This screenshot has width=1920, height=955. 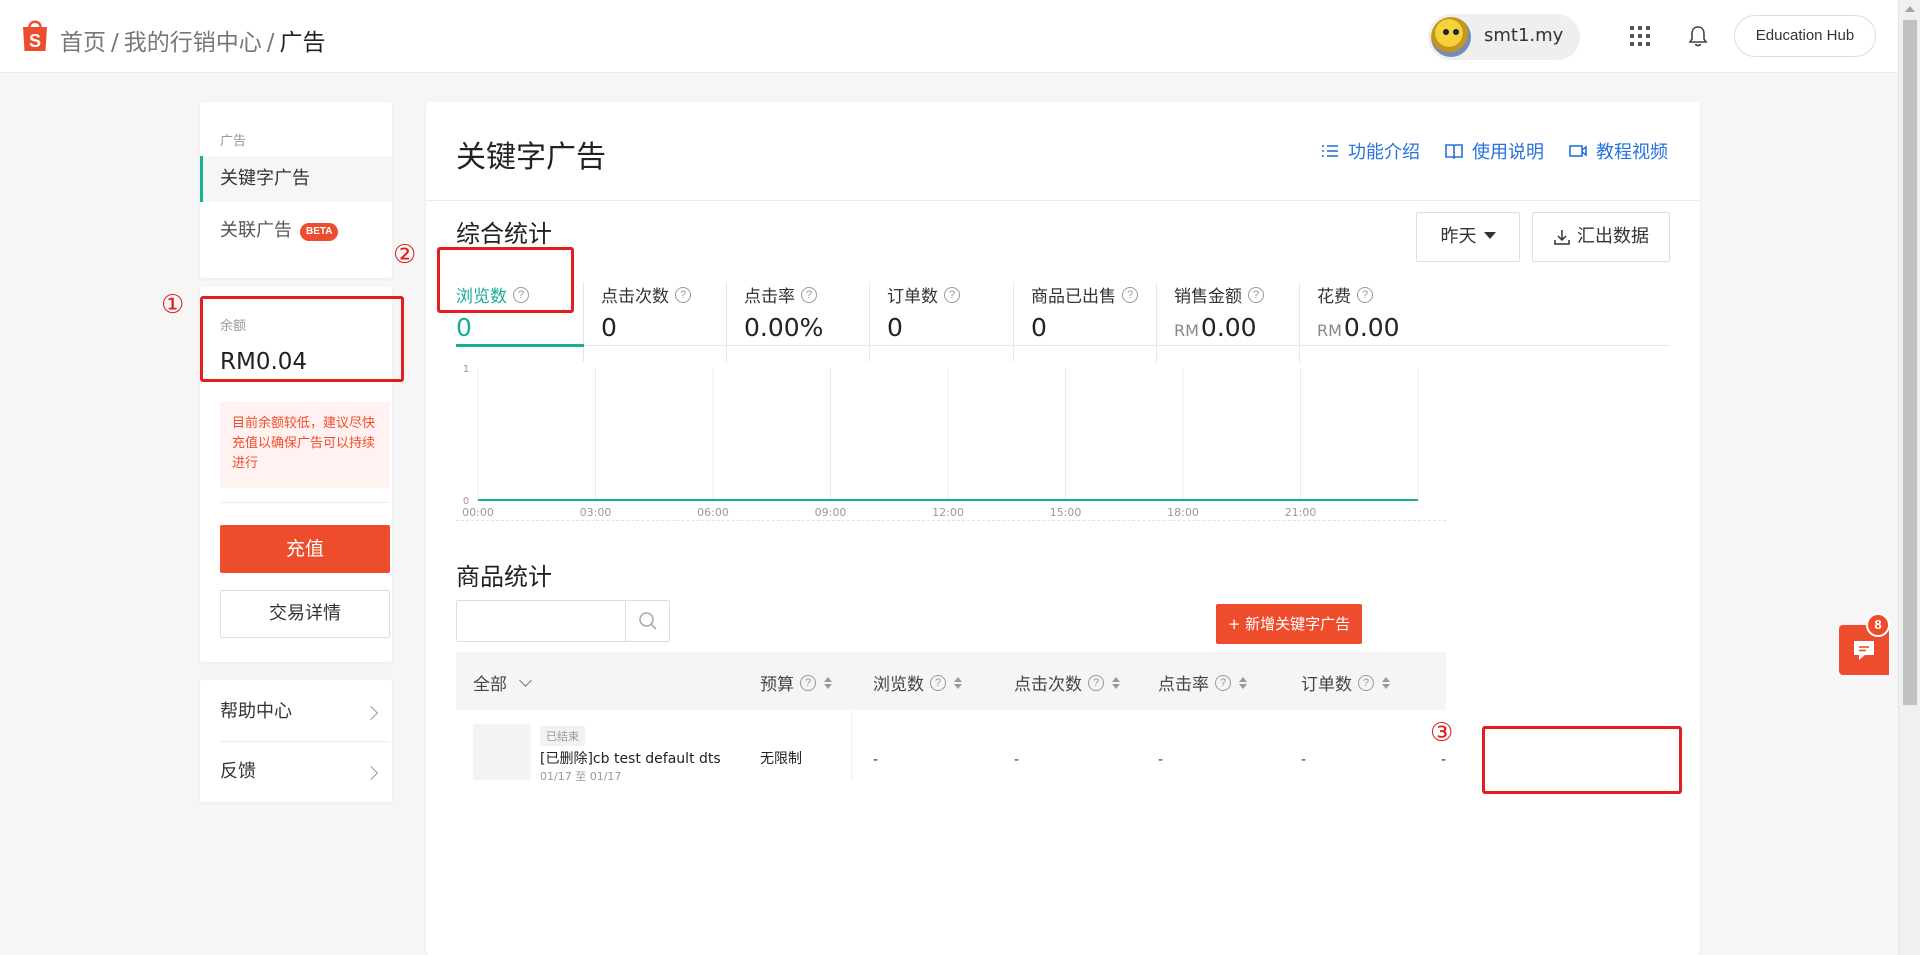 What do you see at coordinates (831, 512) in the screenshot?
I see `chart-x-tick-label: 09:00` at bounding box center [831, 512].